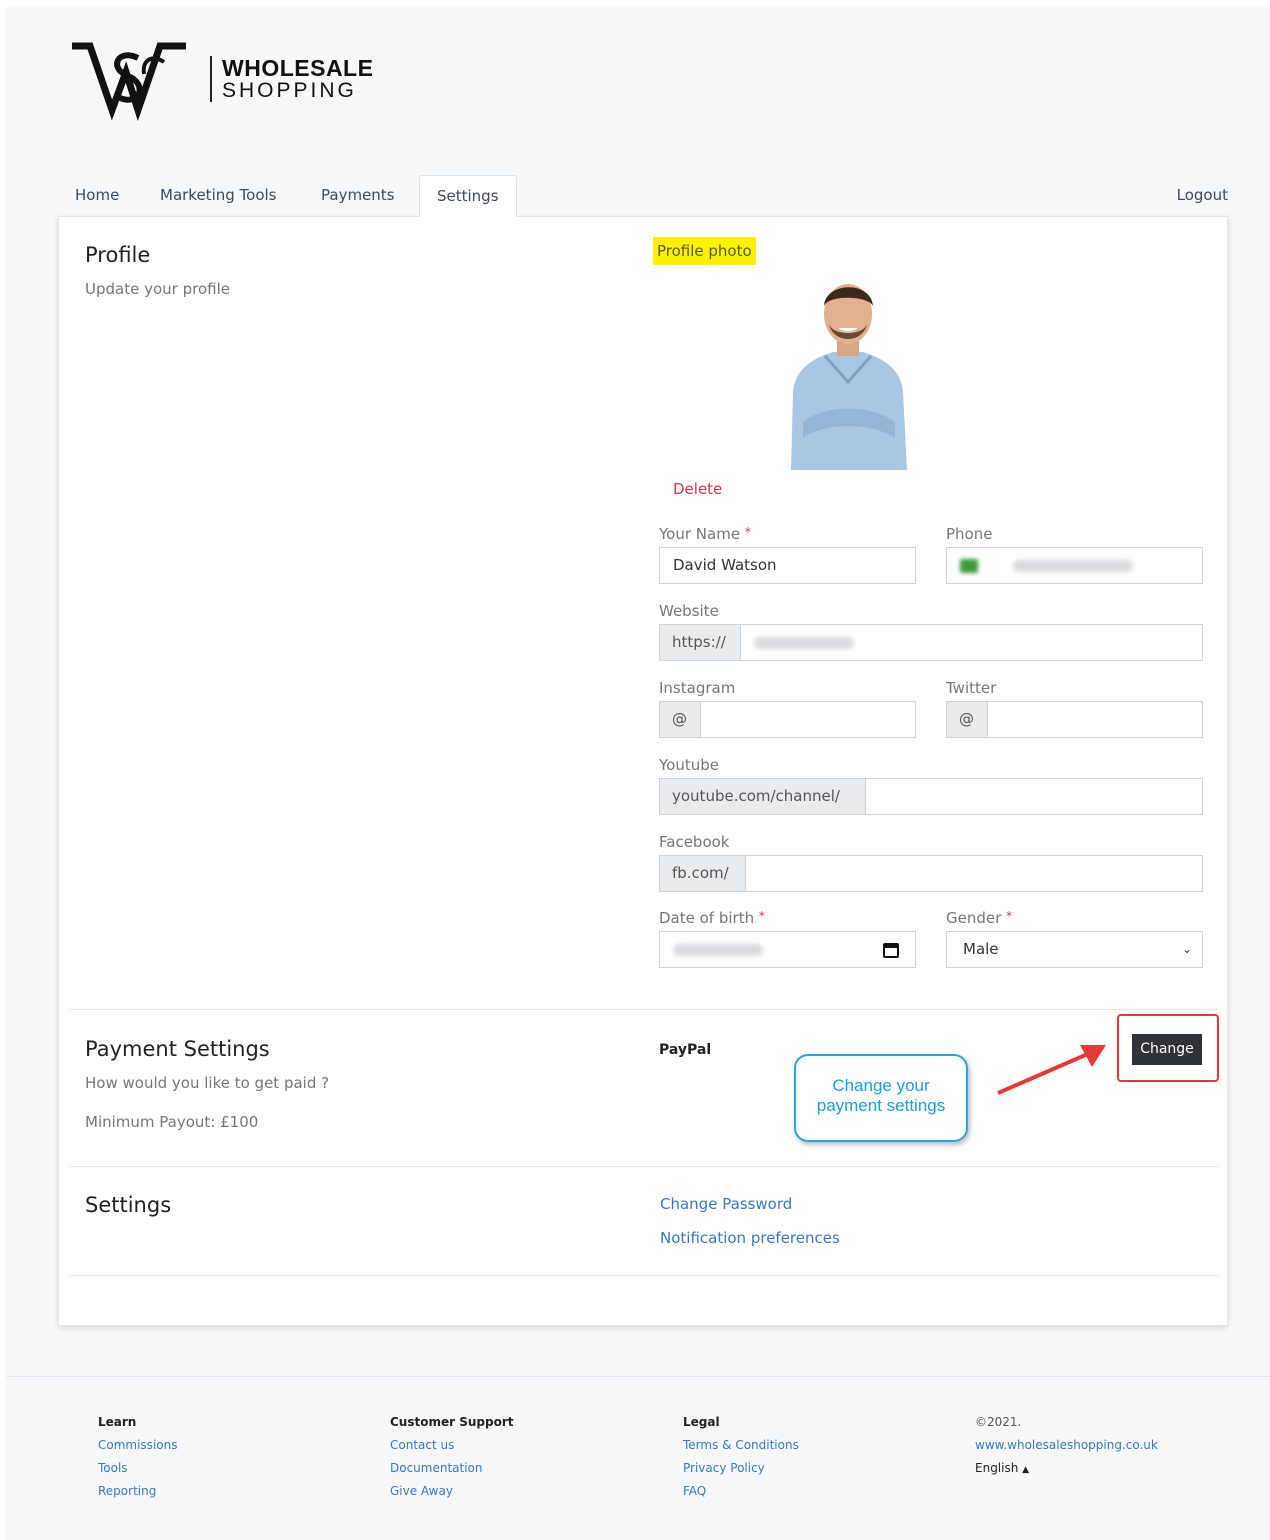 The height and width of the screenshot is (1540, 1270). What do you see at coordinates (452, 1422) in the screenshot?
I see `footer-heading-support: Customer Support` at bounding box center [452, 1422].